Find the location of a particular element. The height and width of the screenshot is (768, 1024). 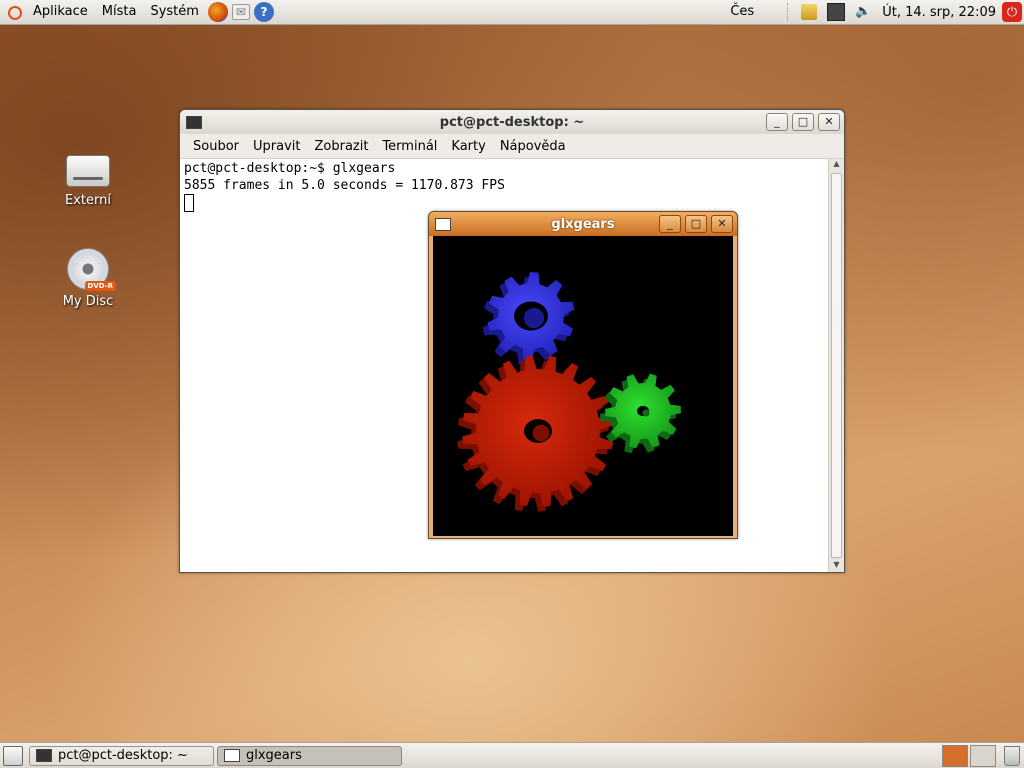

desktop-icon-external: Externí is located at coordinates (88, 181).